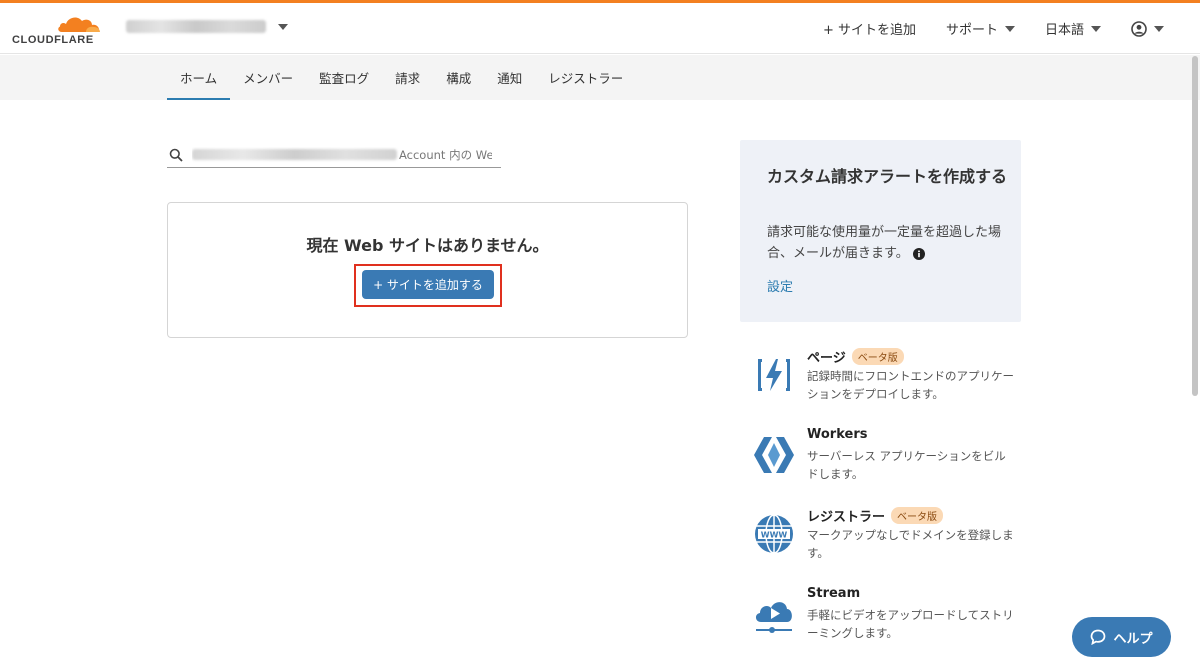 The image size is (1200, 667). I want to click on language-menu: 日本語, so click(1073, 28).